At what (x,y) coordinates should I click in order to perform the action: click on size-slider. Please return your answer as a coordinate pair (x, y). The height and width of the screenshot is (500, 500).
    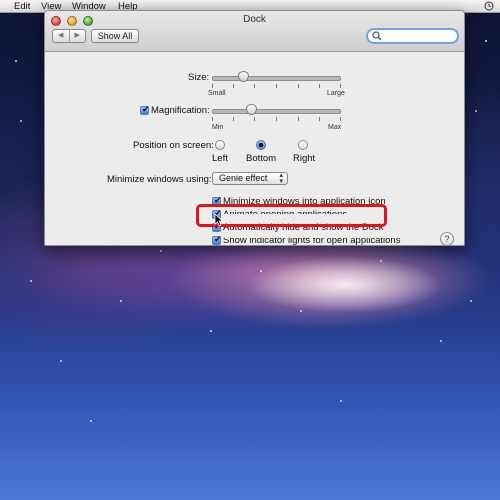
    Looking at the image, I should click on (276, 78).